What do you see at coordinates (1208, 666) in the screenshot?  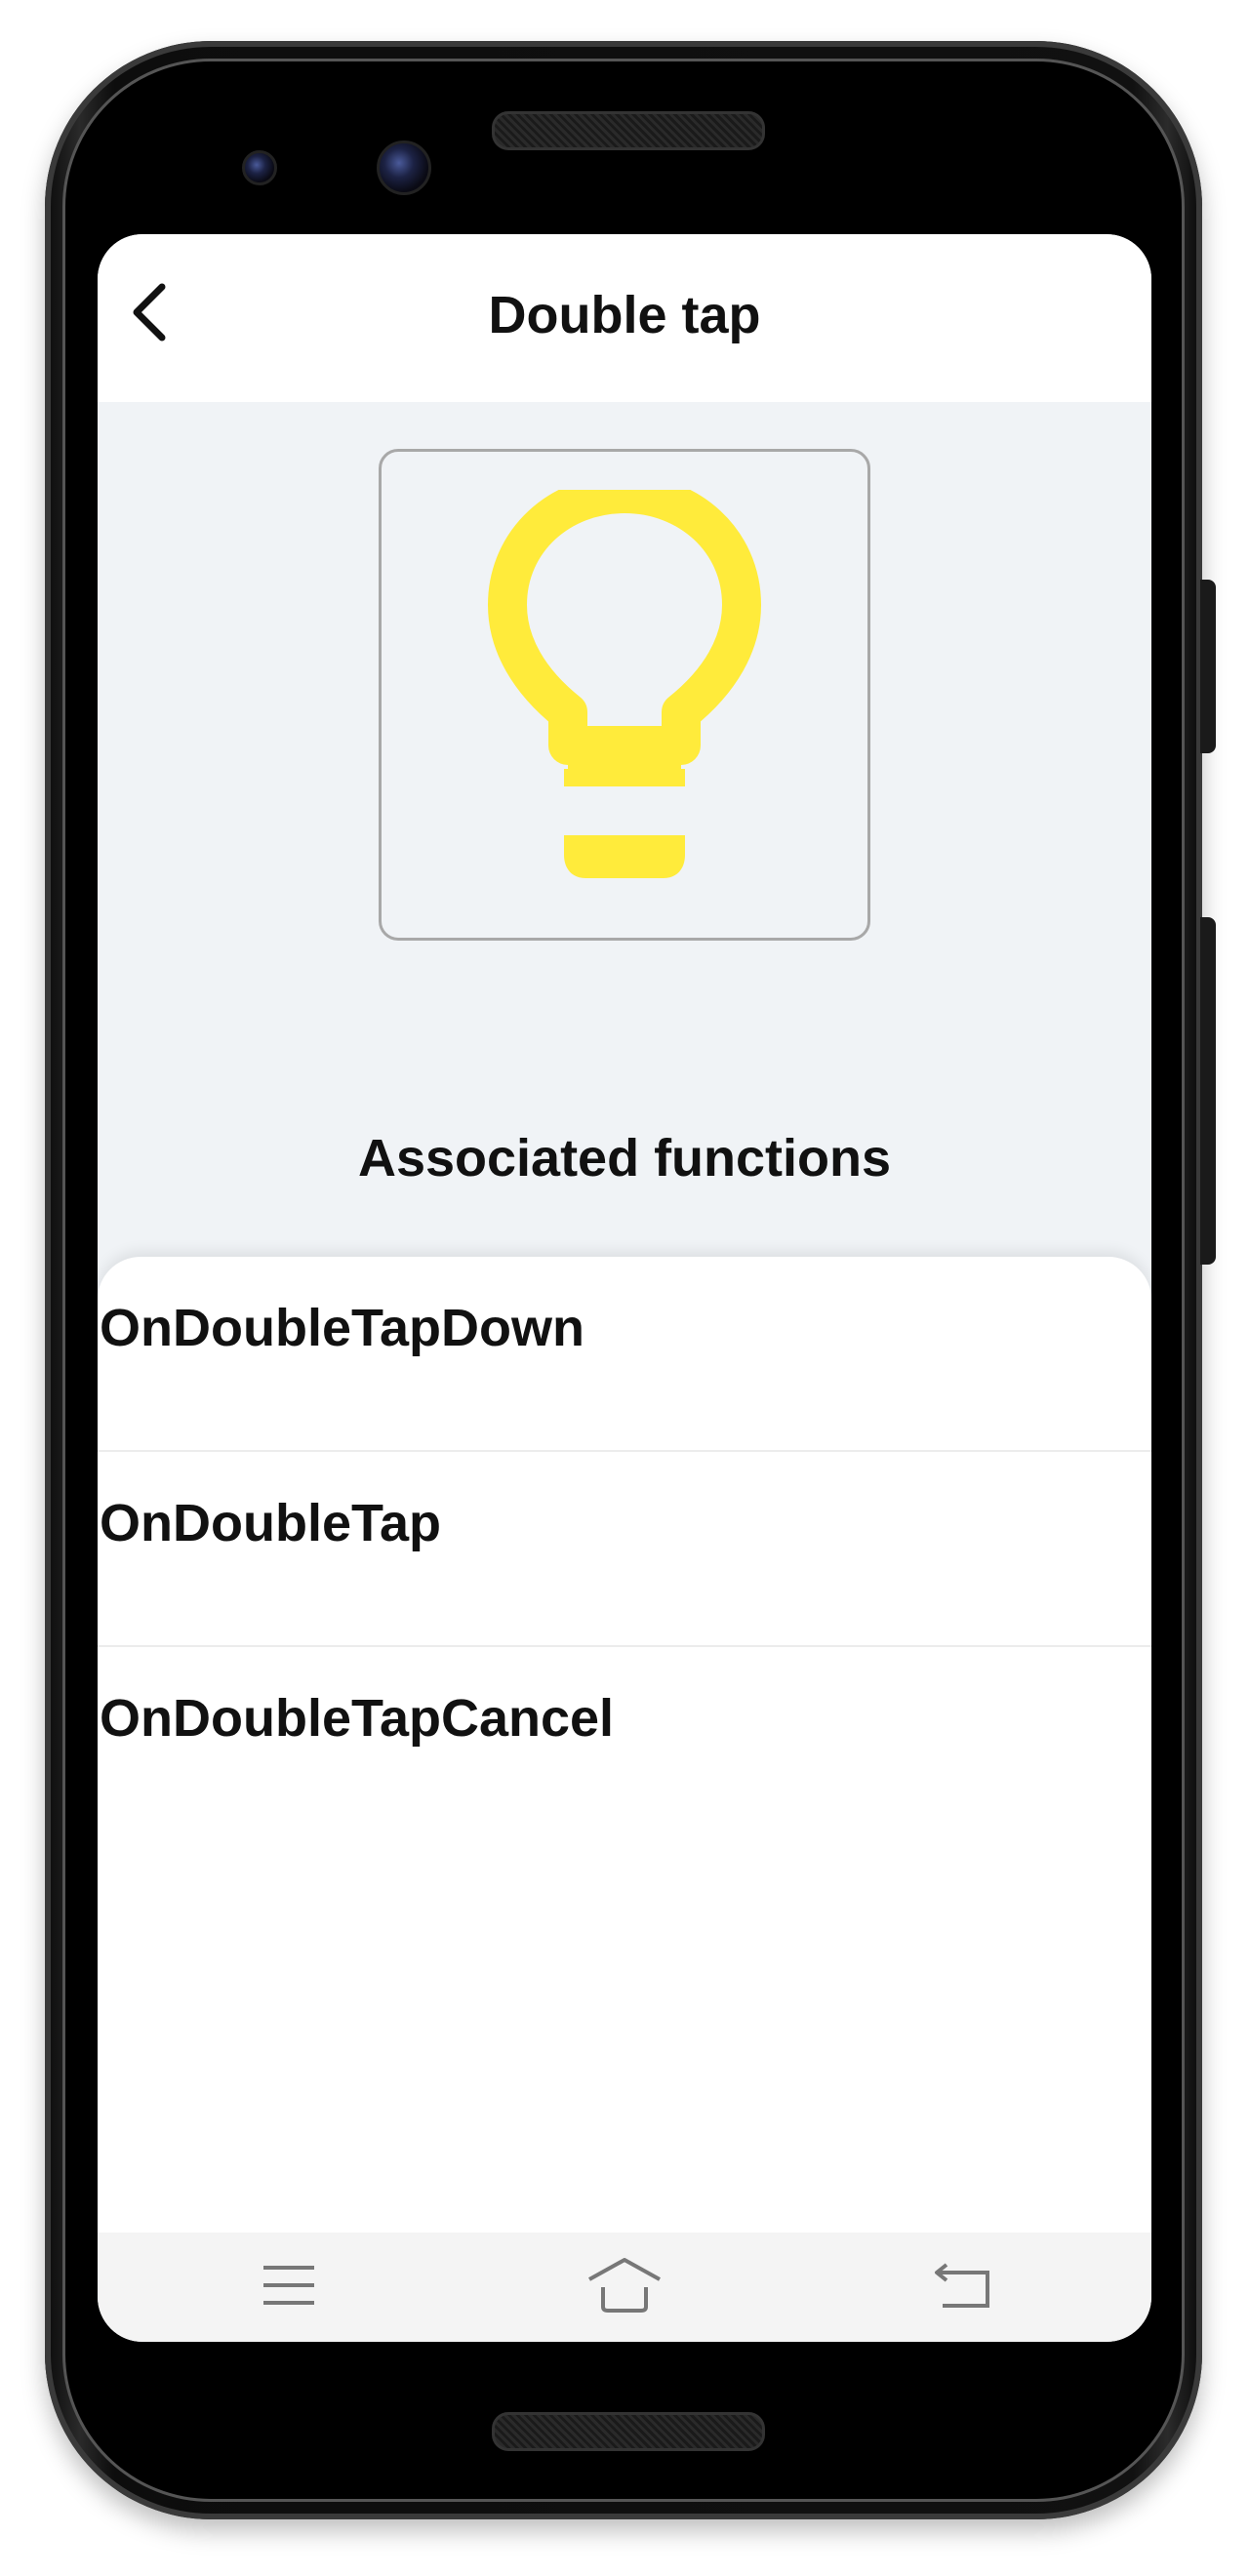 I see `power-button` at bounding box center [1208, 666].